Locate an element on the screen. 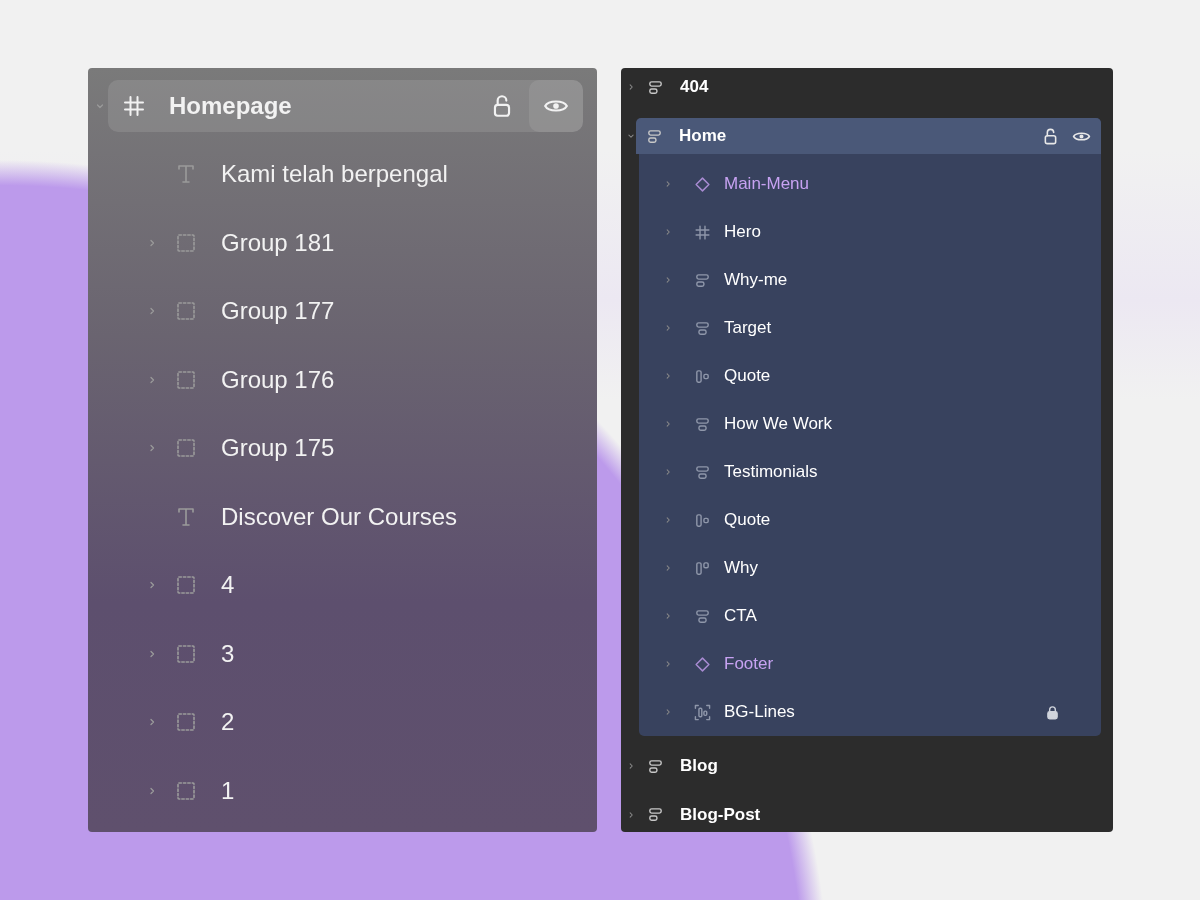 The image size is (1200, 900). layer-row: Kami telah berpengal is located at coordinates (378, 174).